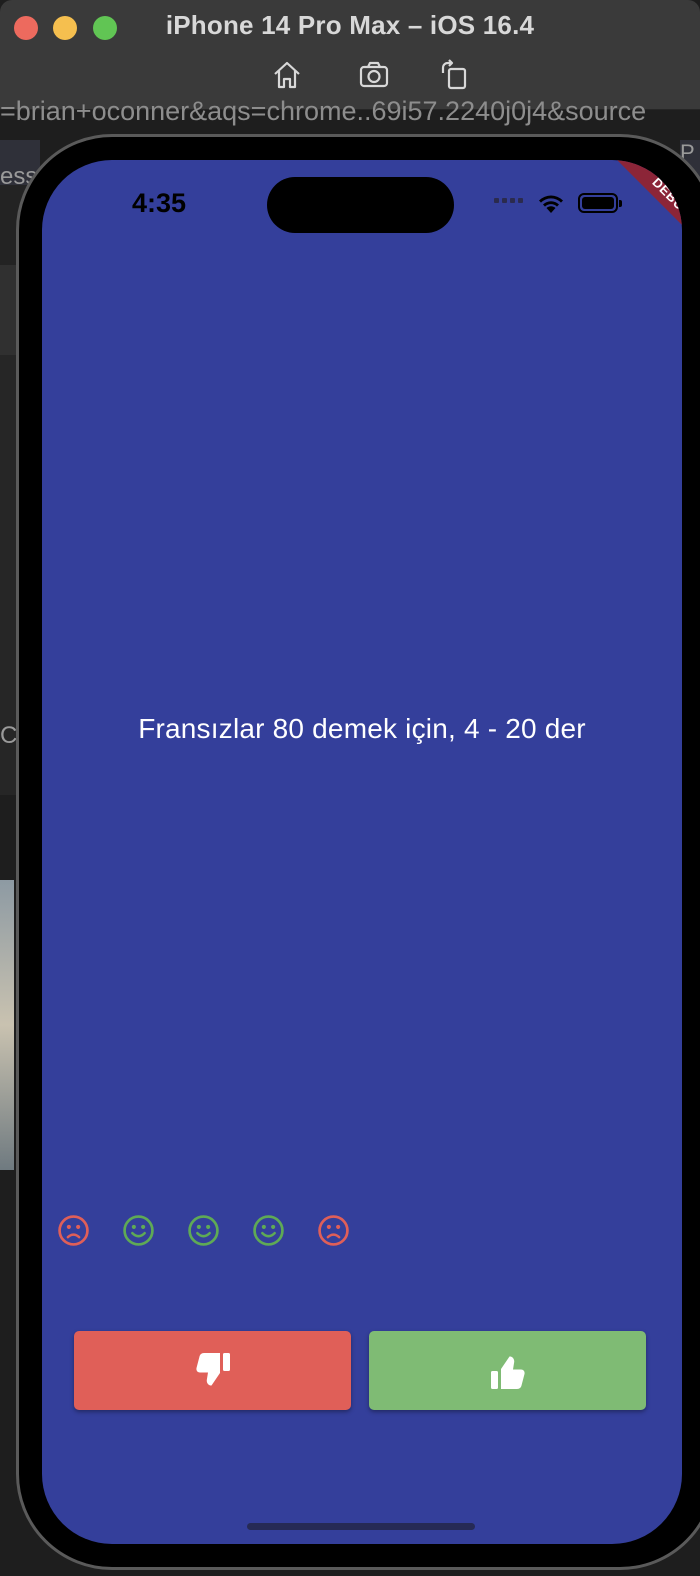 The height and width of the screenshot is (1576, 700). I want to click on cellular-signal-icon, so click(508, 200).